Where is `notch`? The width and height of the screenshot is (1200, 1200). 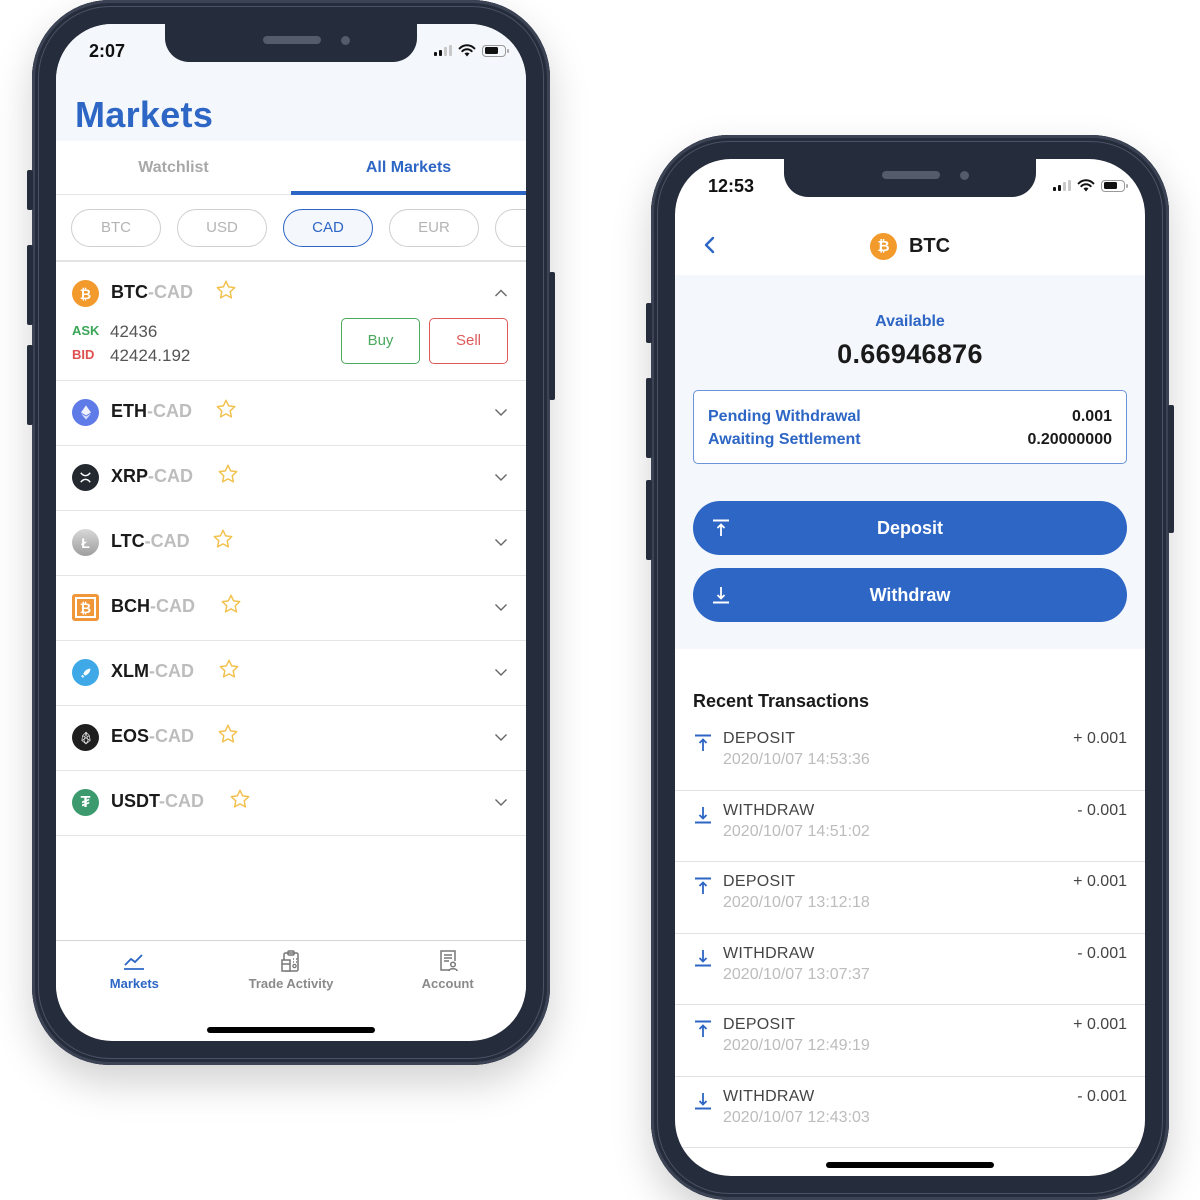 notch is located at coordinates (910, 178).